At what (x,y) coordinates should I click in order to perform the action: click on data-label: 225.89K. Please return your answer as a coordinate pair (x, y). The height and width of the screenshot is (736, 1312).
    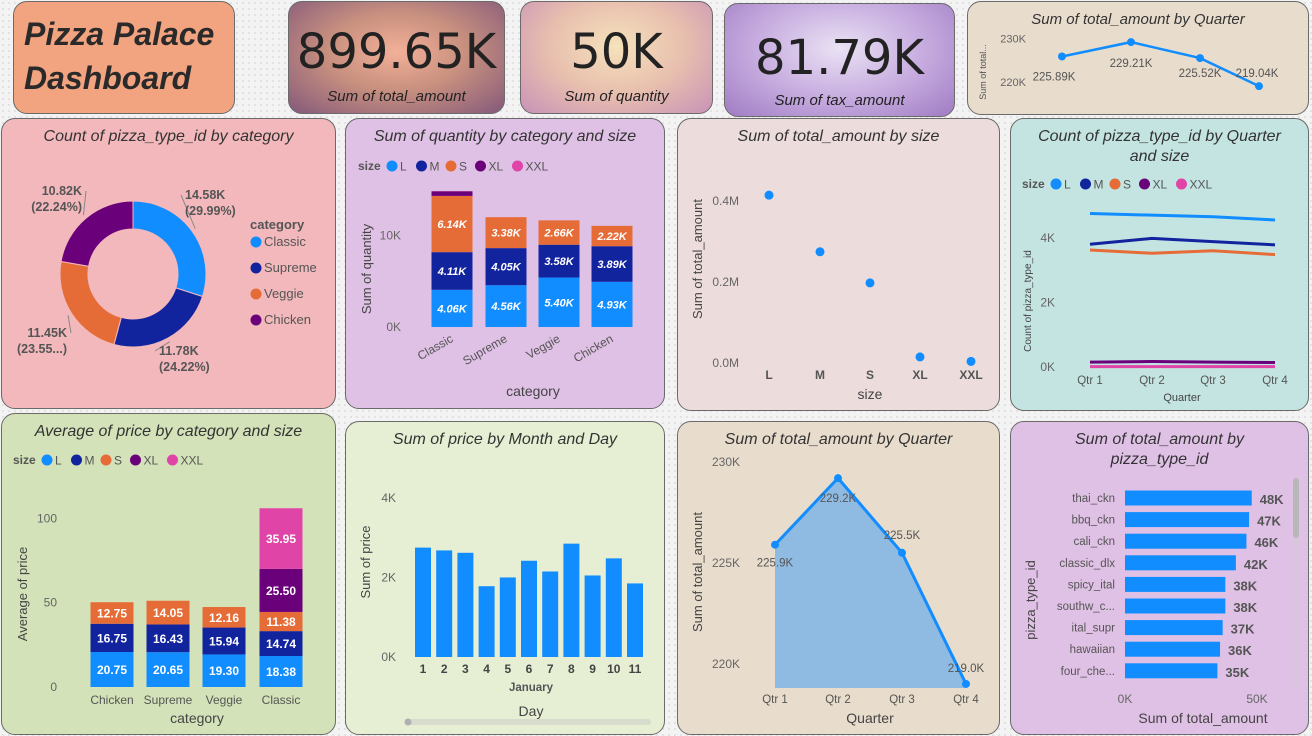
    Looking at the image, I should click on (1054, 77).